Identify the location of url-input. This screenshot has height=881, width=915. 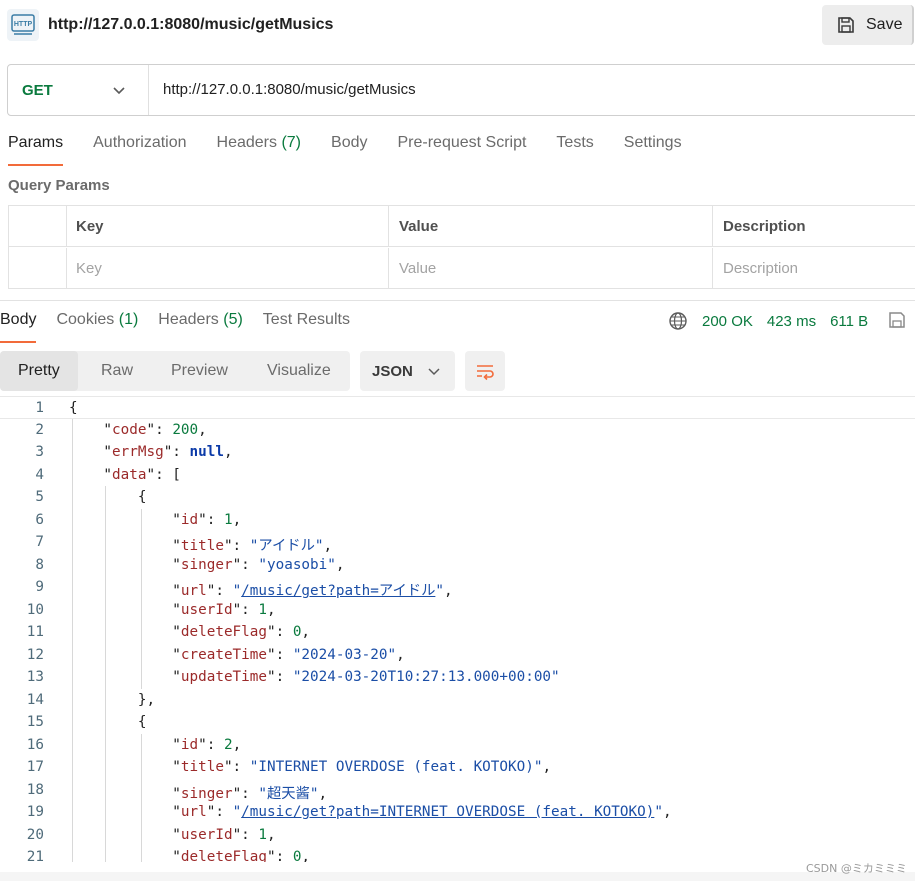
(463, 89).